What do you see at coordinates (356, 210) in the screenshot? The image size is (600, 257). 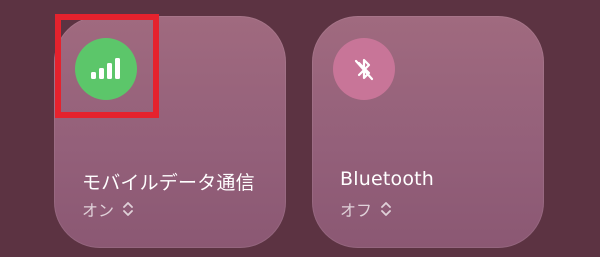 I see `bluetooth-status-label: オフ` at bounding box center [356, 210].